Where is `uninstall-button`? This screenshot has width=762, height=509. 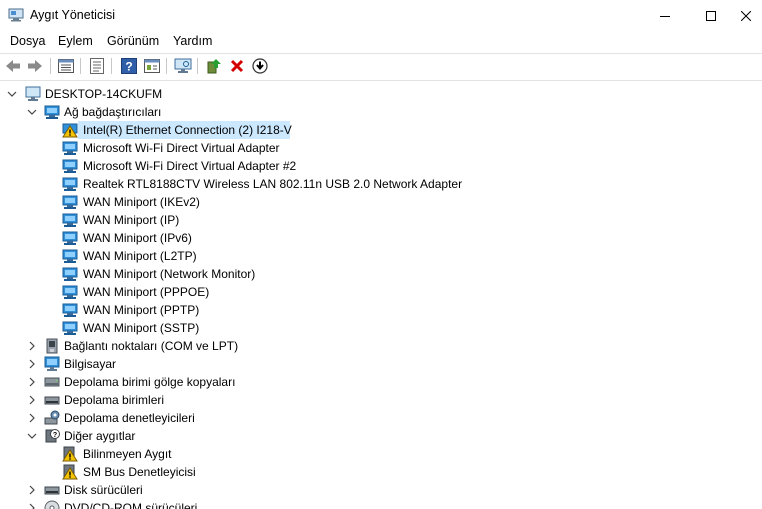 uninstall-button is located at coordinates (237, 66).